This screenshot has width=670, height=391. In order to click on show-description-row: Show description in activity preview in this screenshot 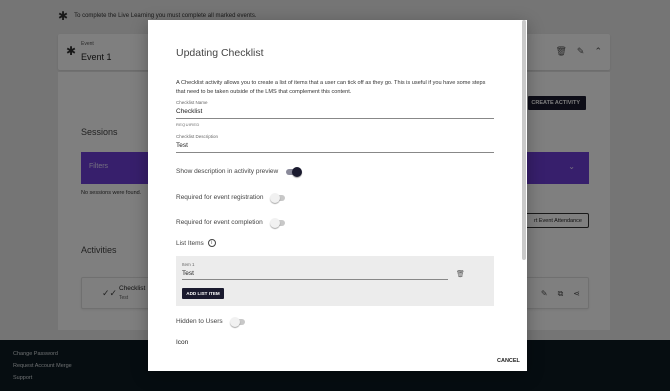, I will do `click(239, 171)`.